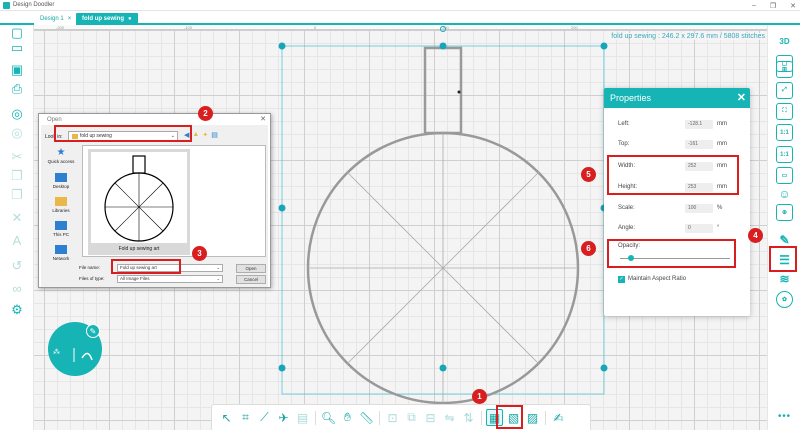  What do you see at coordinates (588, 174) in the screenshot?
I see `annotation-badge-5: 5` at bounding box center [588, 174].